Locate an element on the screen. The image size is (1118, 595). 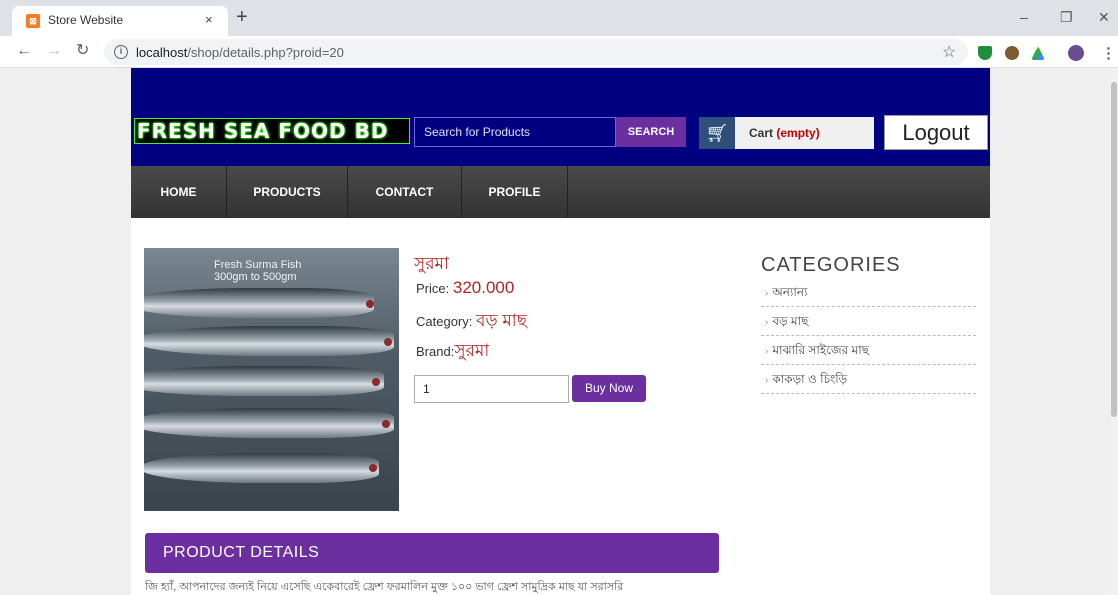
minimize-icon: – is located at coordinates (1024, 17).